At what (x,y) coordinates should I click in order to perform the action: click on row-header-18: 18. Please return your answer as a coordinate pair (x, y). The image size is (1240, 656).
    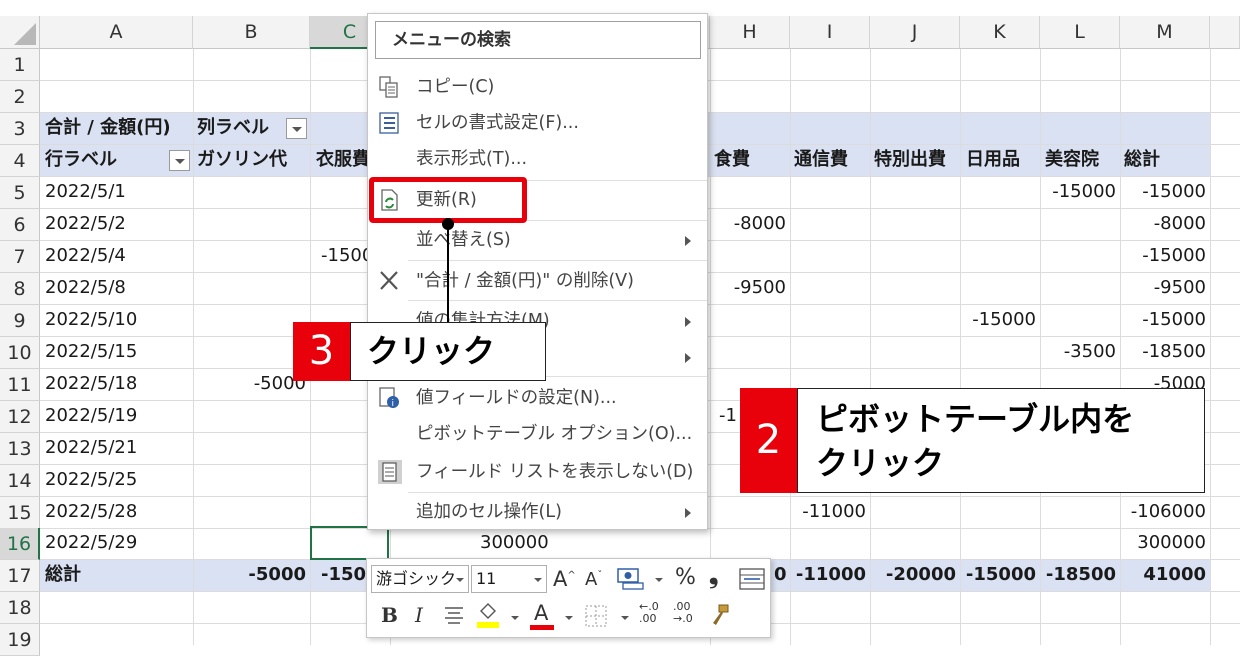
    Looking at the image, I should click on (20, 608).